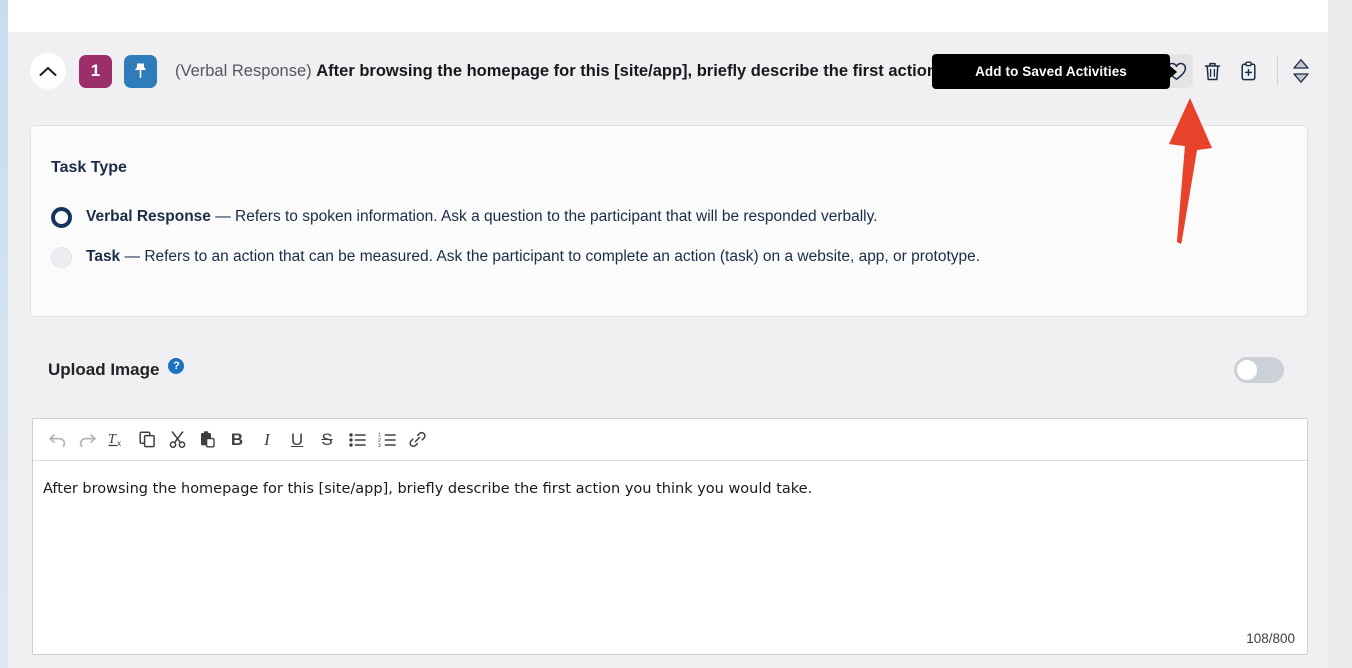 This screenshot has height=668, width=1352. What do you see at coordinates (1301, 71) in the screenshot?
I see `reorder-activity-button` at bounding box center [1301, 71].